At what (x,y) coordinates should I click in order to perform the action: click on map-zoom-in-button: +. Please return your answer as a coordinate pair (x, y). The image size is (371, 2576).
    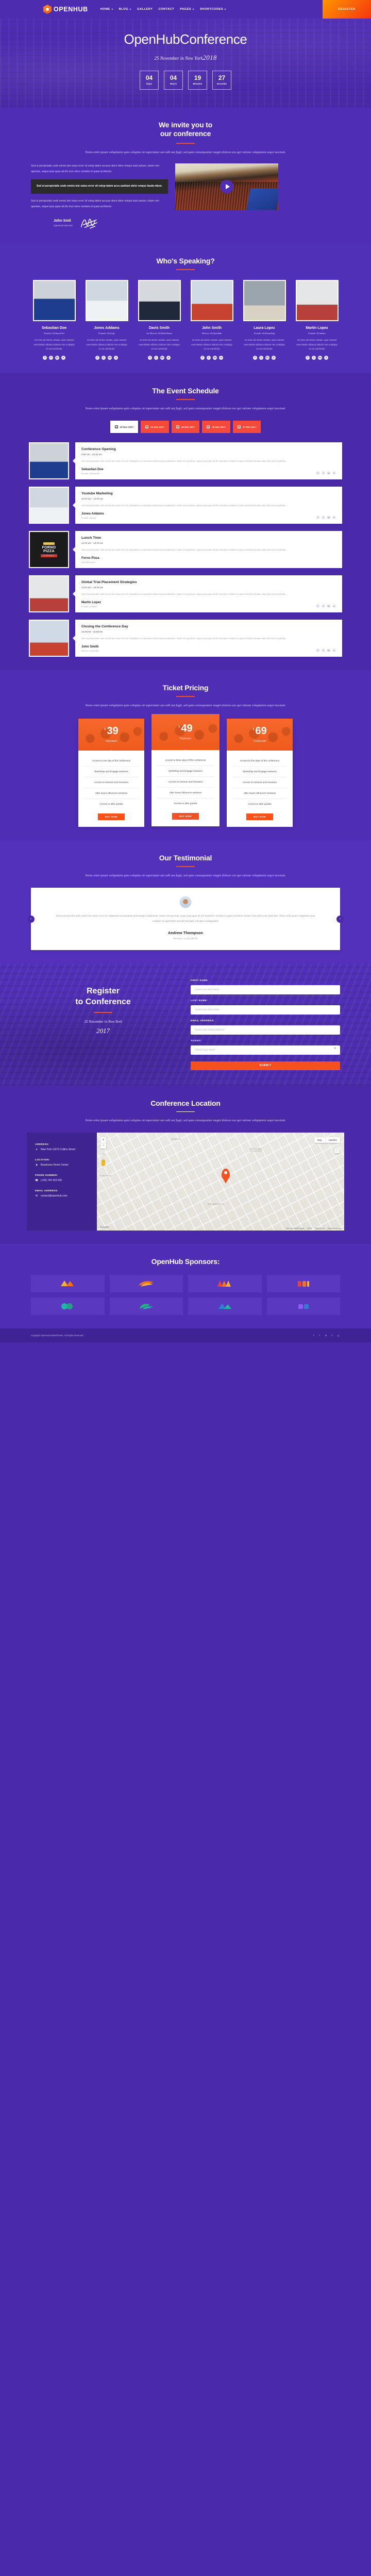
    Looking at the image, I should click on (103, 1140).